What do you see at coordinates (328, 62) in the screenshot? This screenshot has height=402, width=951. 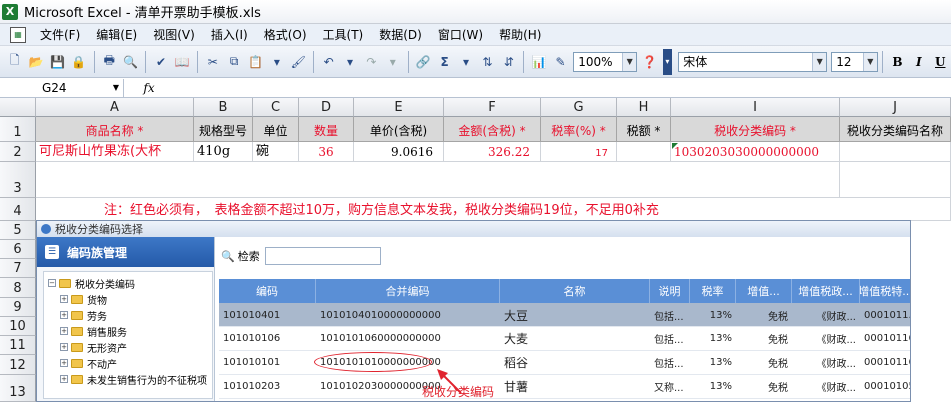 I see `undo-icon: ↶` at bounding box center [328, 62].